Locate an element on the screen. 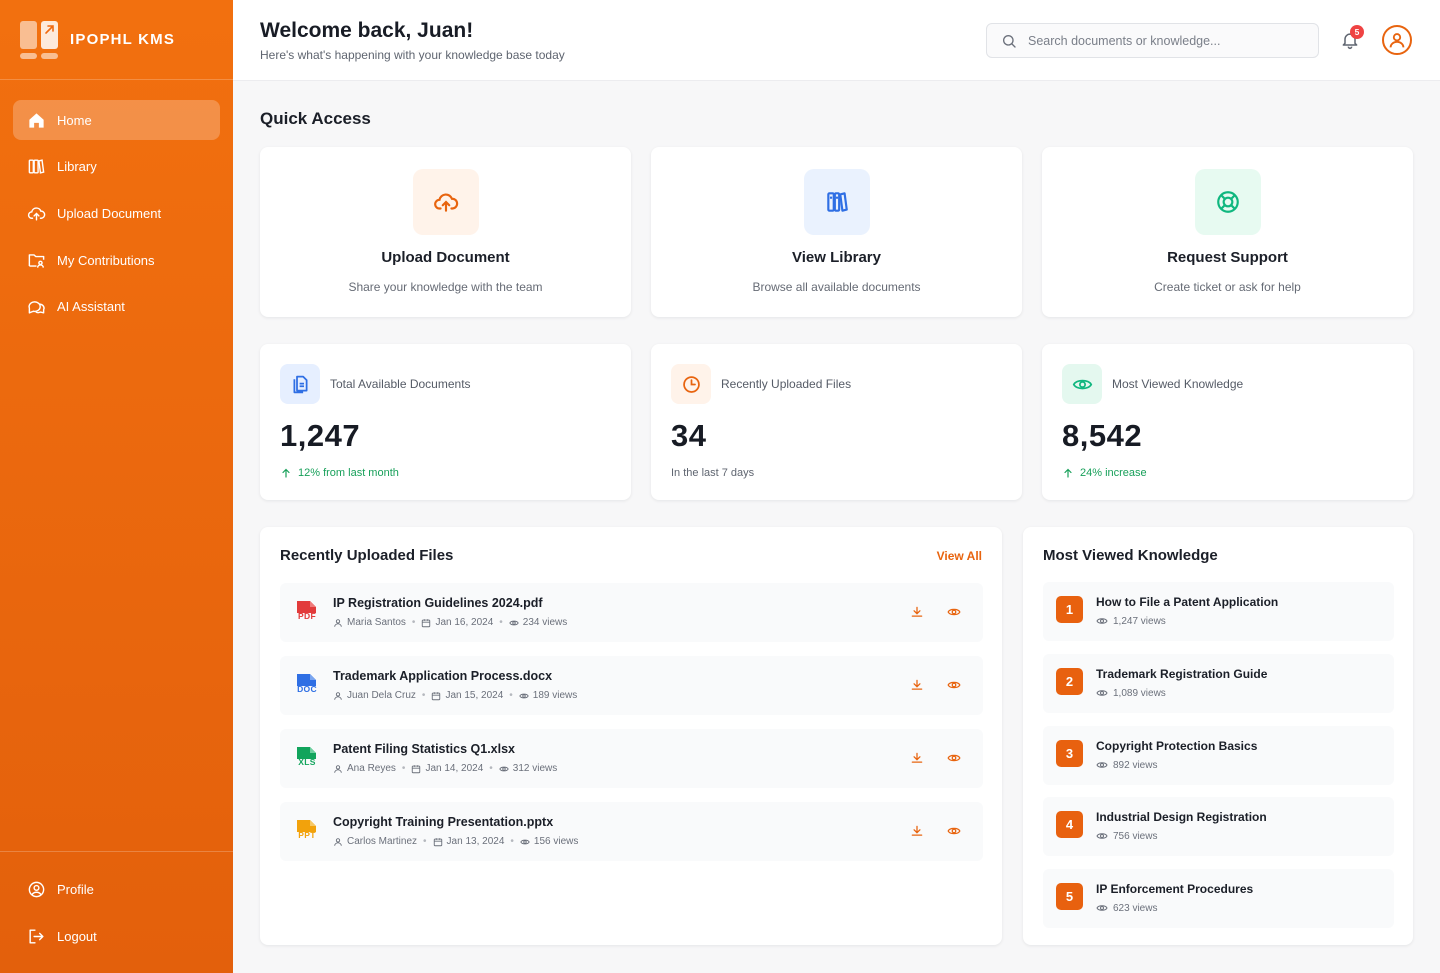  search-input is located at coordinates (1163, 40).